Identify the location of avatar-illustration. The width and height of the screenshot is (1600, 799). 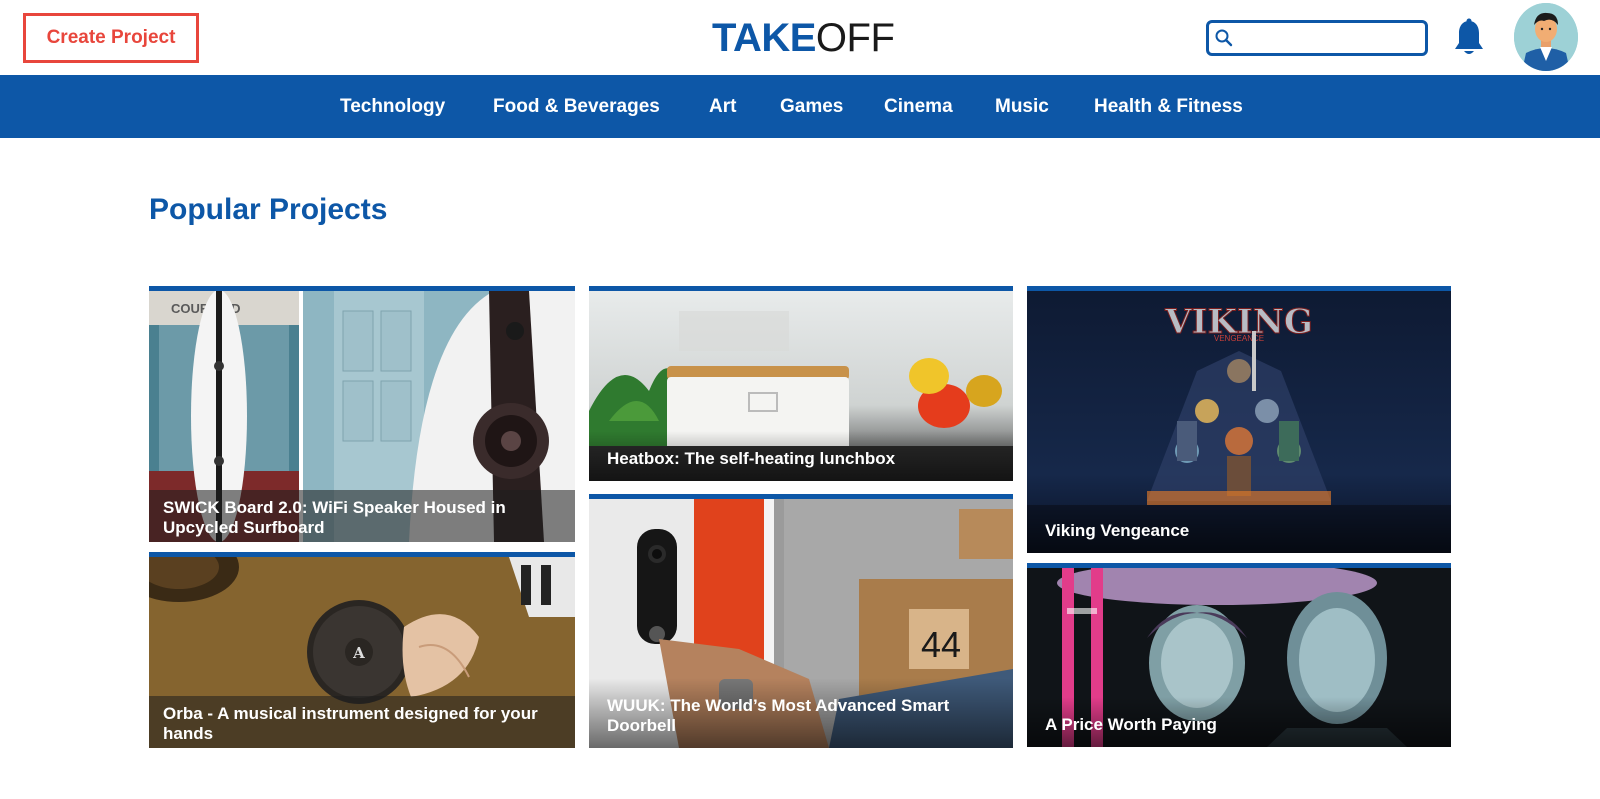
(1546, 37).